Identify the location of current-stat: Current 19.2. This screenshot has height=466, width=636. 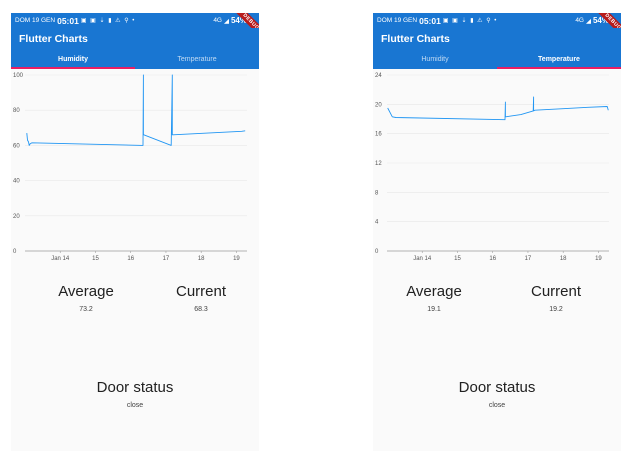
(556, 298).